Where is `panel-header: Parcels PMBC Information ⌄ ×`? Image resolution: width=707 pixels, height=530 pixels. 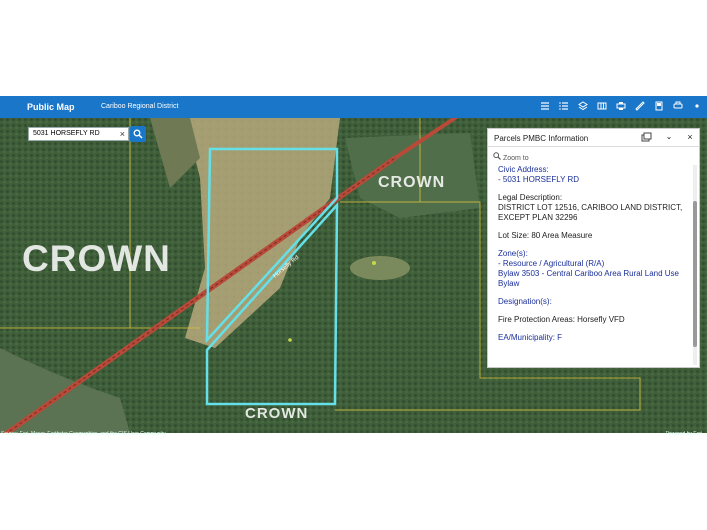 panel-header: Parcels PMBC Information ⌄ × is located at coordinates (593, 138).